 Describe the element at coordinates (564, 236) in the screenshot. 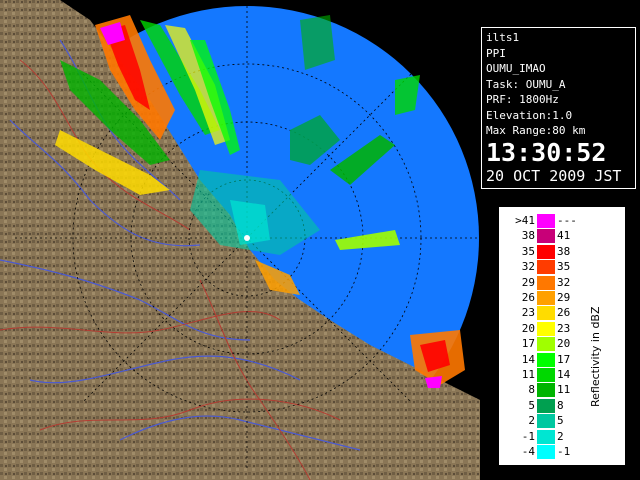

I see `legend-max: 41` at that location.